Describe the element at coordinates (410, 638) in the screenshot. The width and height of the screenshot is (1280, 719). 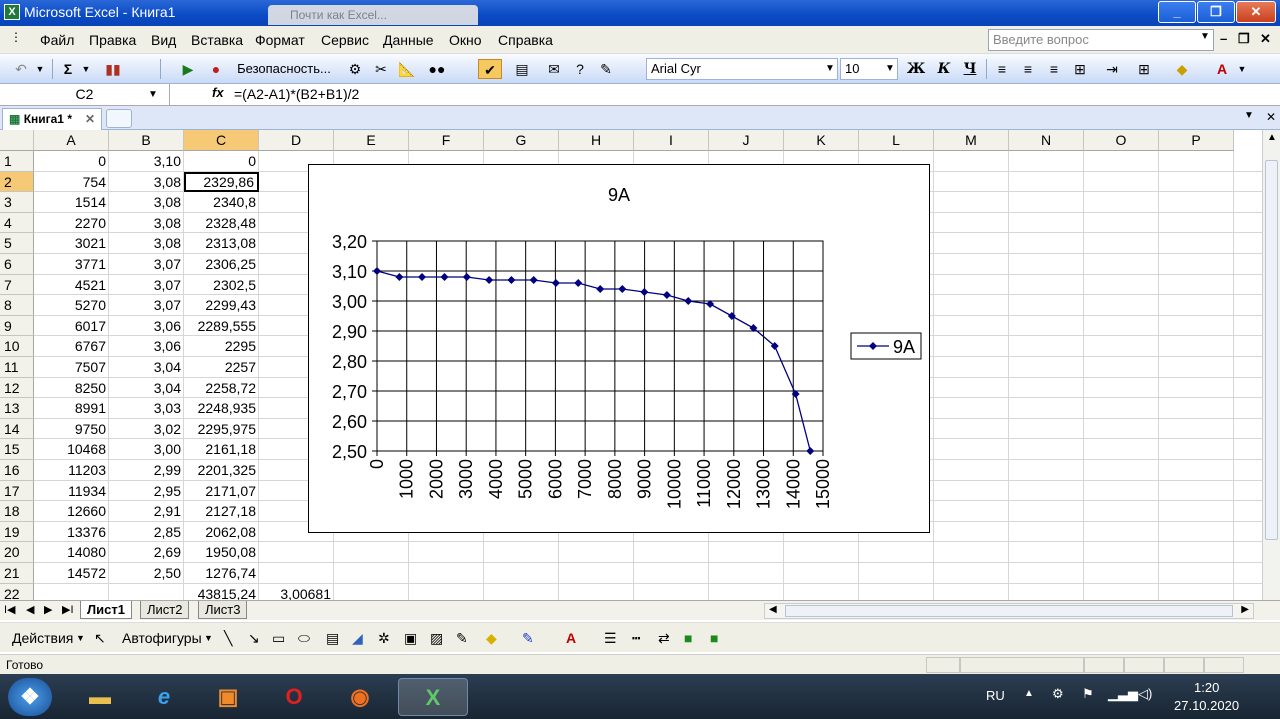
I see `clipart-icon: ▣` at that location.